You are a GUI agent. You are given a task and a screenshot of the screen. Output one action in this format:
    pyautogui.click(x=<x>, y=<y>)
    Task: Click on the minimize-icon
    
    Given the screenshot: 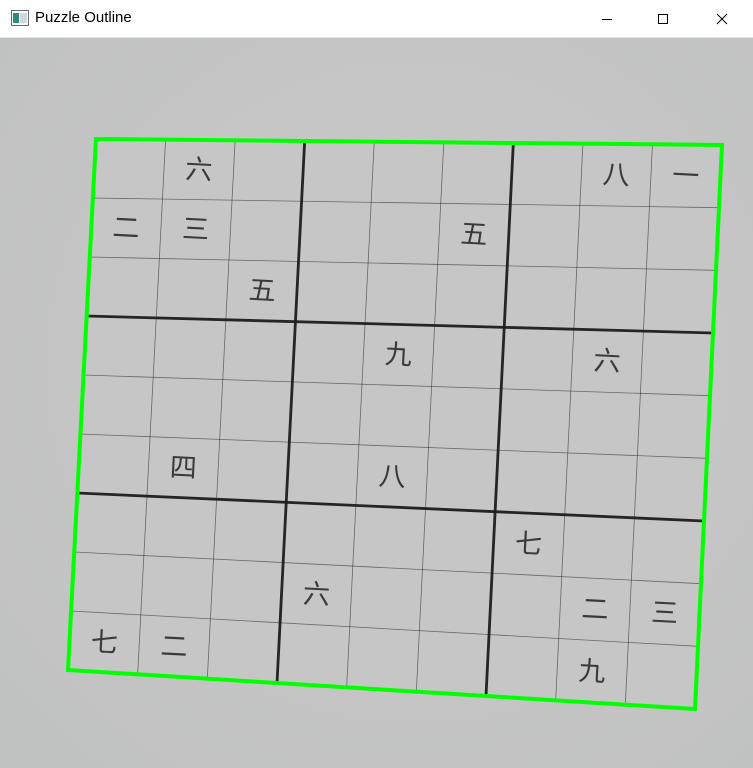 What is the action you would take?
    pyautogui.click(x=607, y=19)
    